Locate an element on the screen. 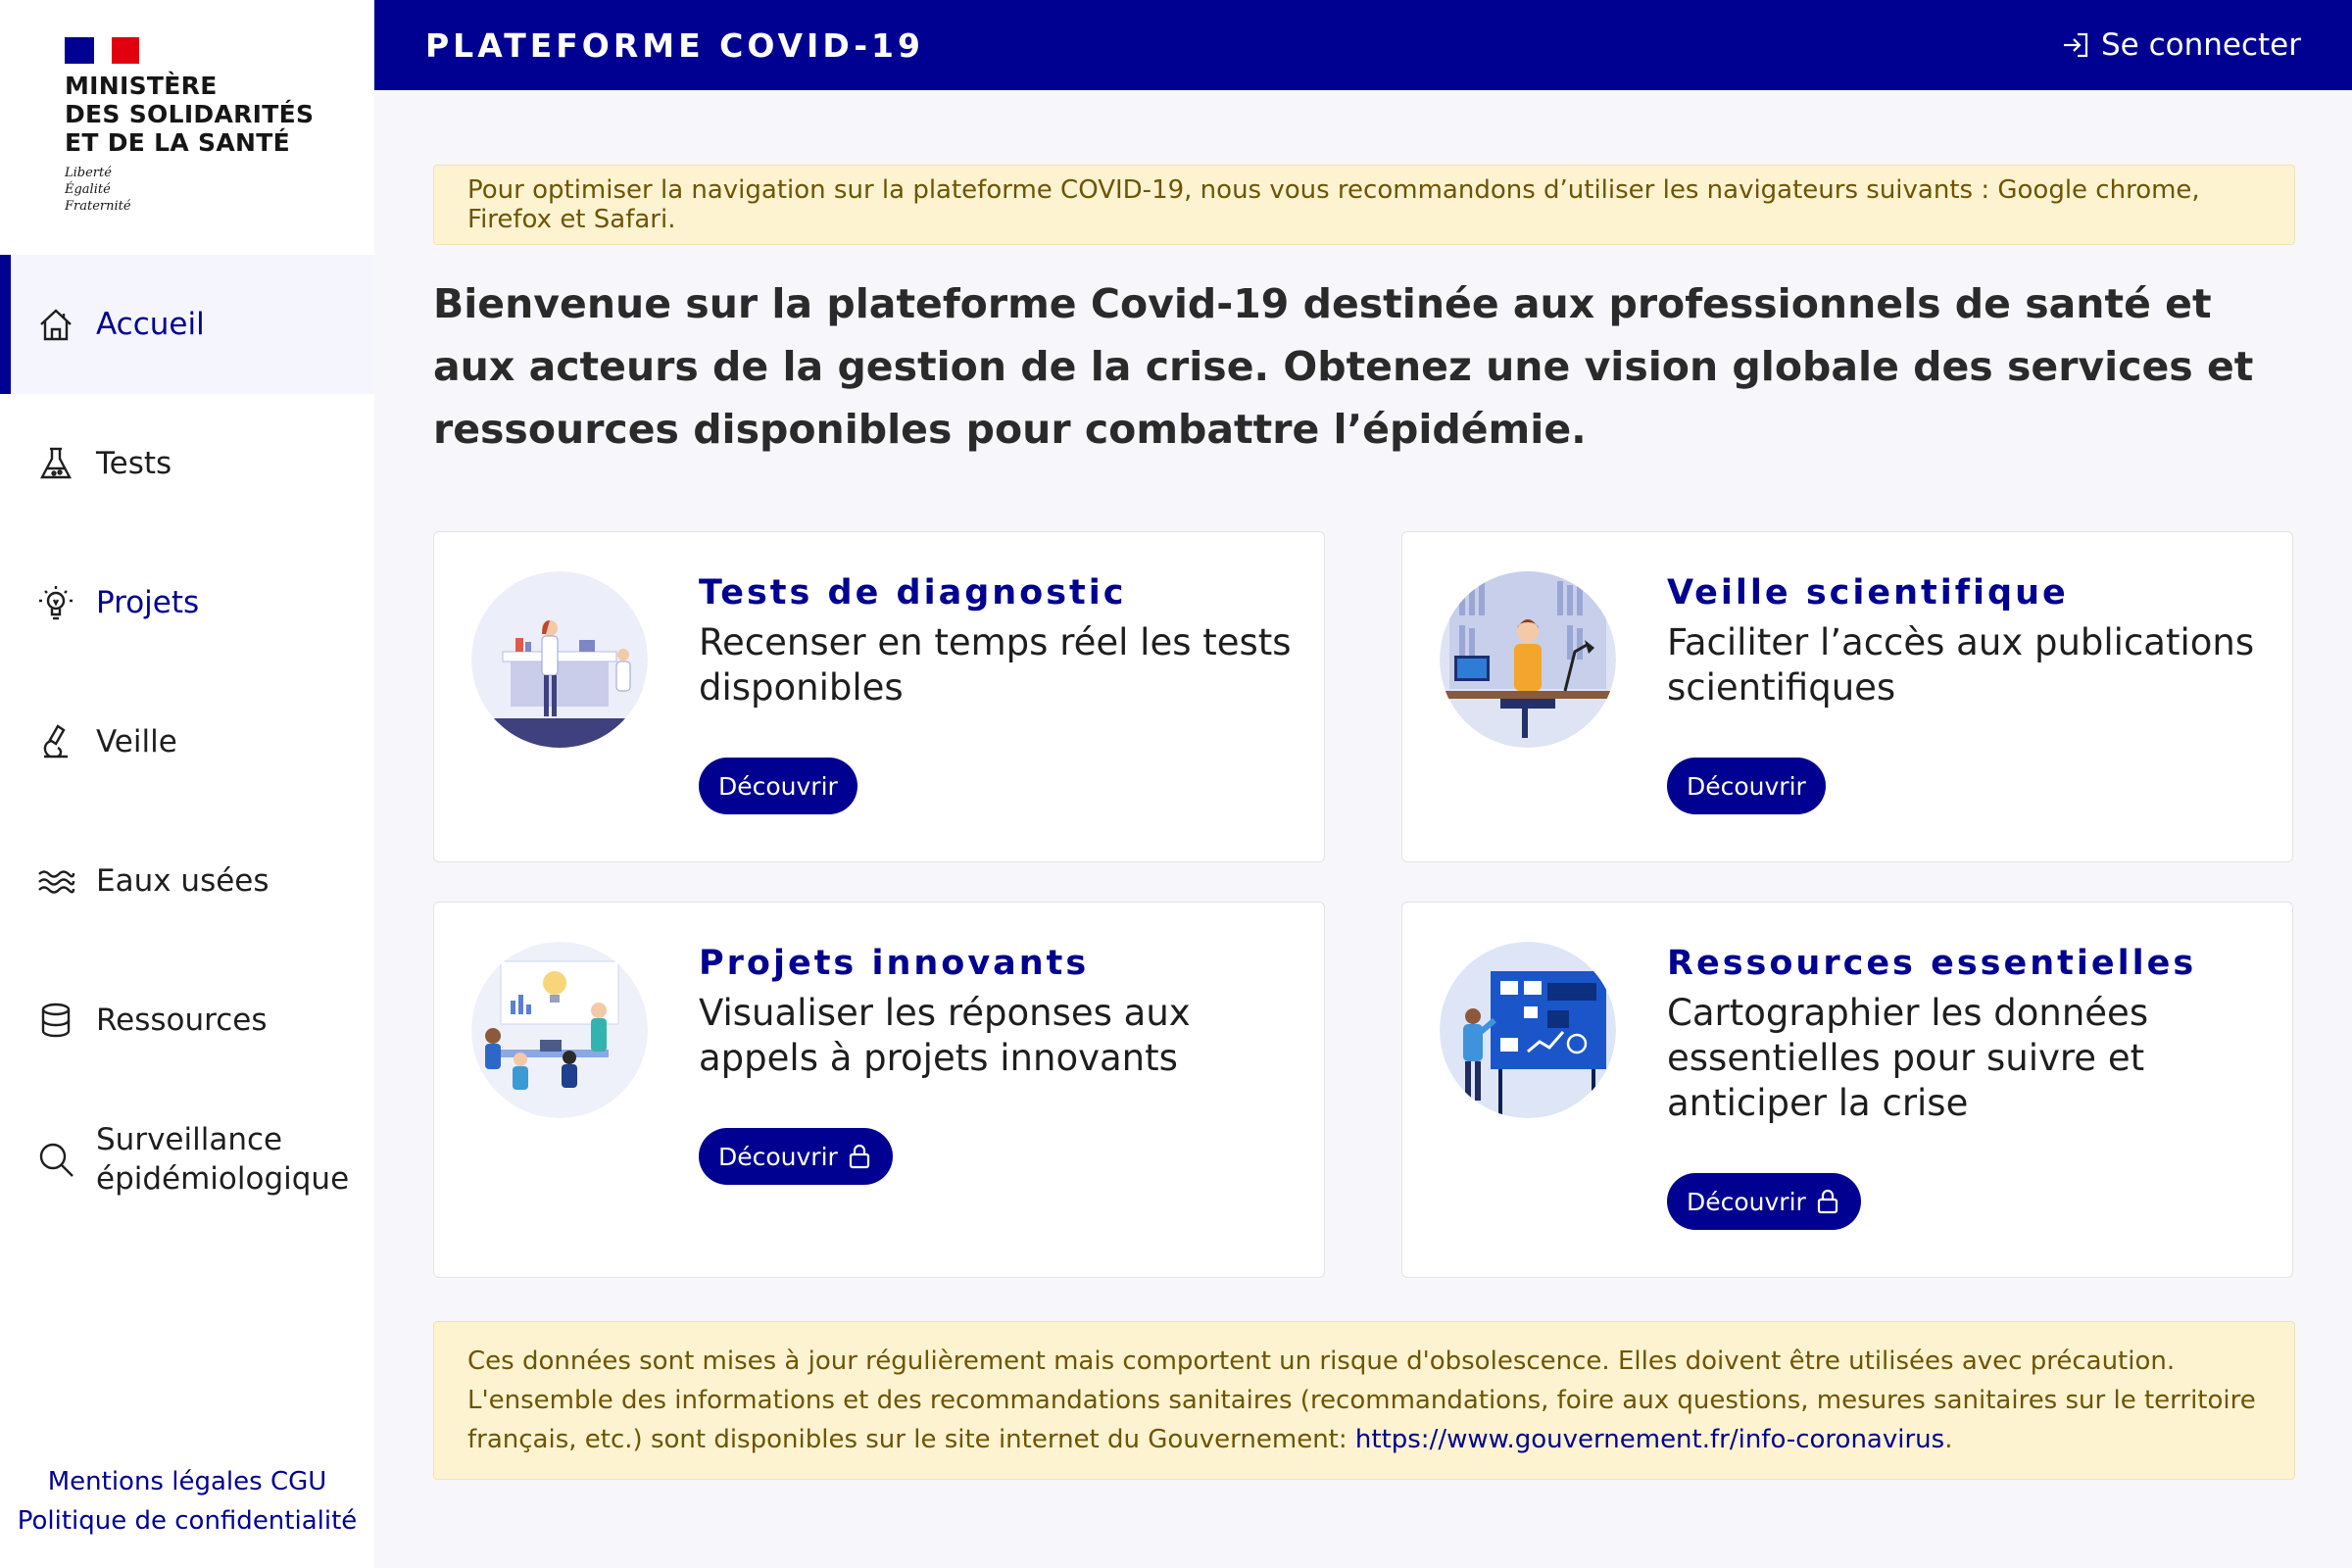 The image size is (2352, 1568). republic-motto: Liberté Égalité Fraternité is located at coordinates (219, 190).